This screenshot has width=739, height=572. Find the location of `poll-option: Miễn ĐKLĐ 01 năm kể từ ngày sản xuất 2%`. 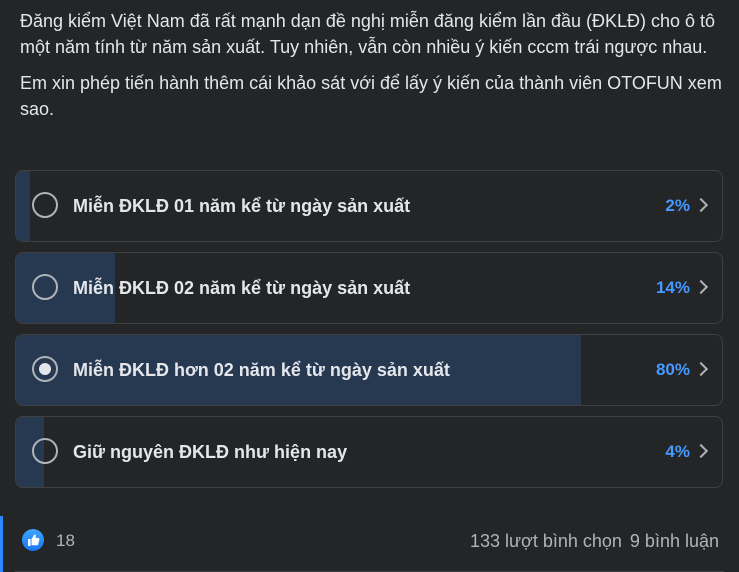

poll-option: Miễn ĐKLĐ 01 năm kể từ ngày sản xuất 2% is located at coordinates (369, 206).